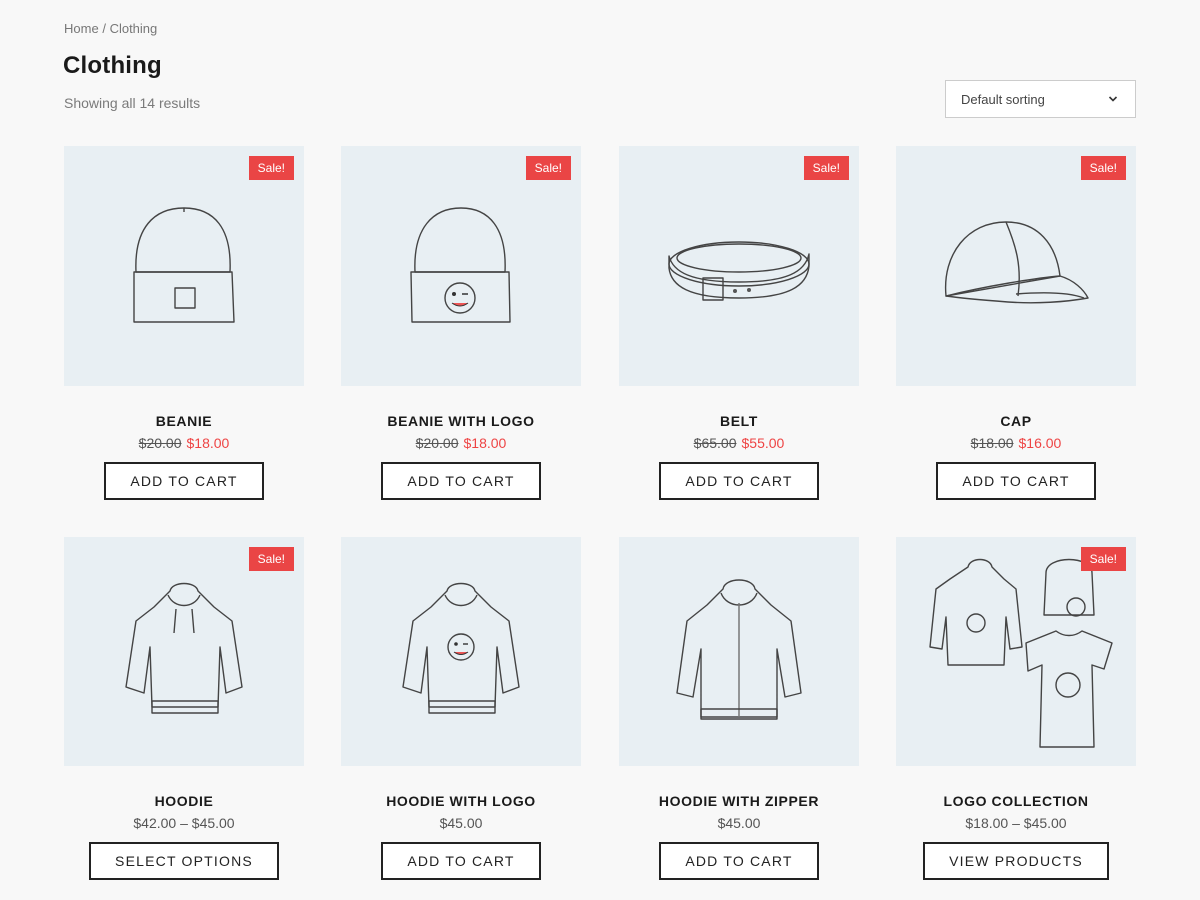  I want to click on beanie-image, so click(184, 265).